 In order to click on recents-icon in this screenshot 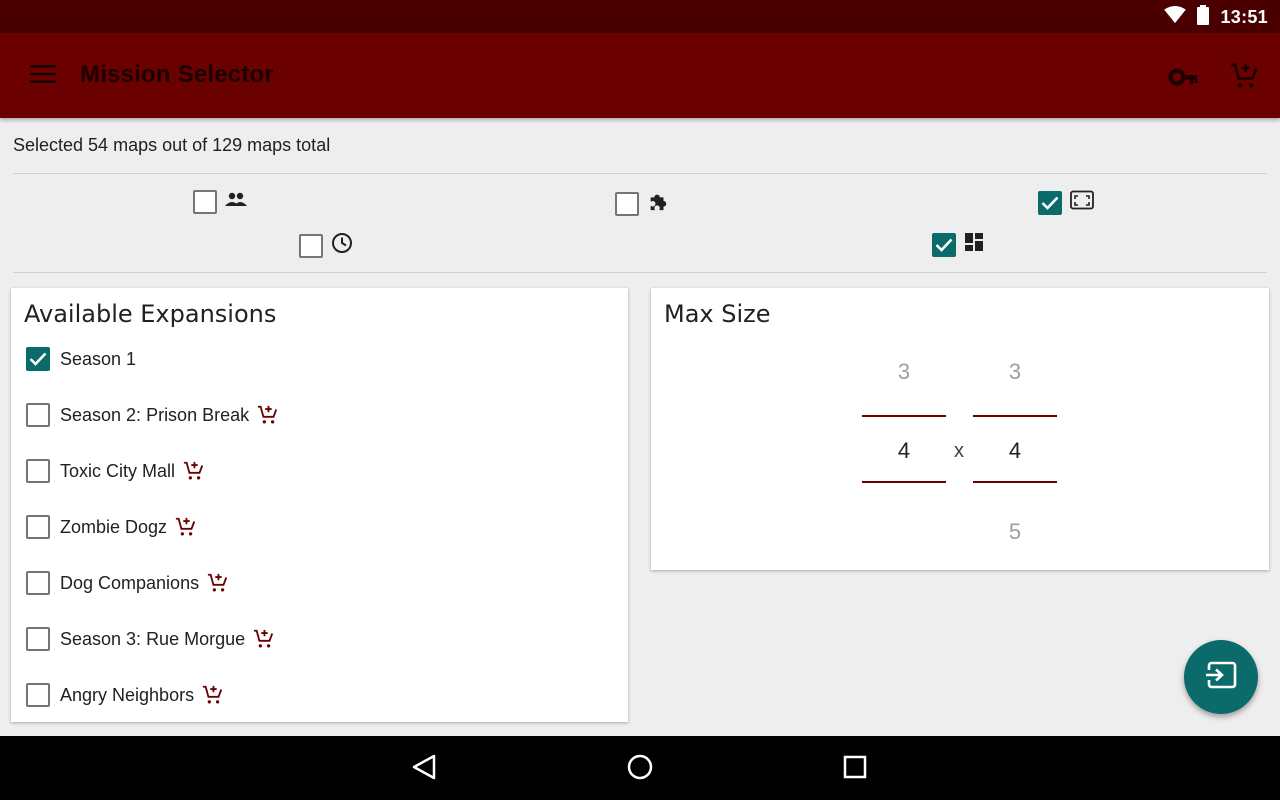, I will do `click(855, 769)`.